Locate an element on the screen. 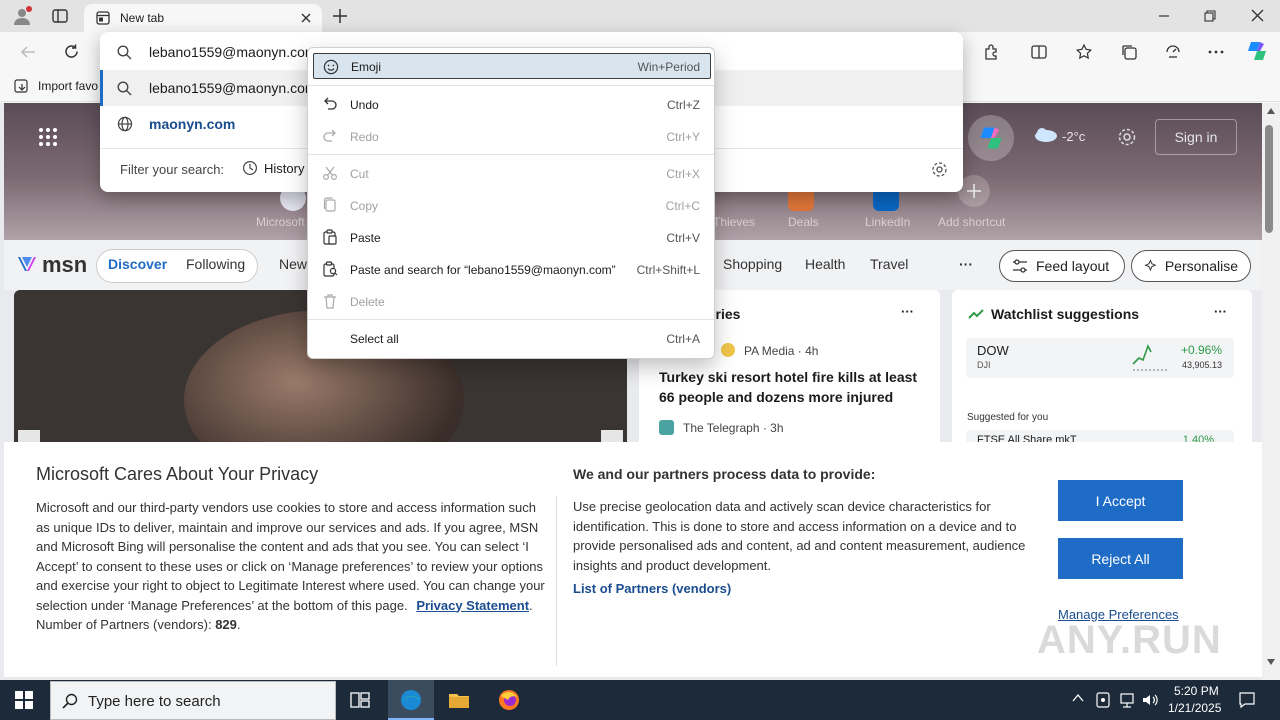 The image size is (1280, 720). accept-button: I Accept is located at coordinates (1120, 500).